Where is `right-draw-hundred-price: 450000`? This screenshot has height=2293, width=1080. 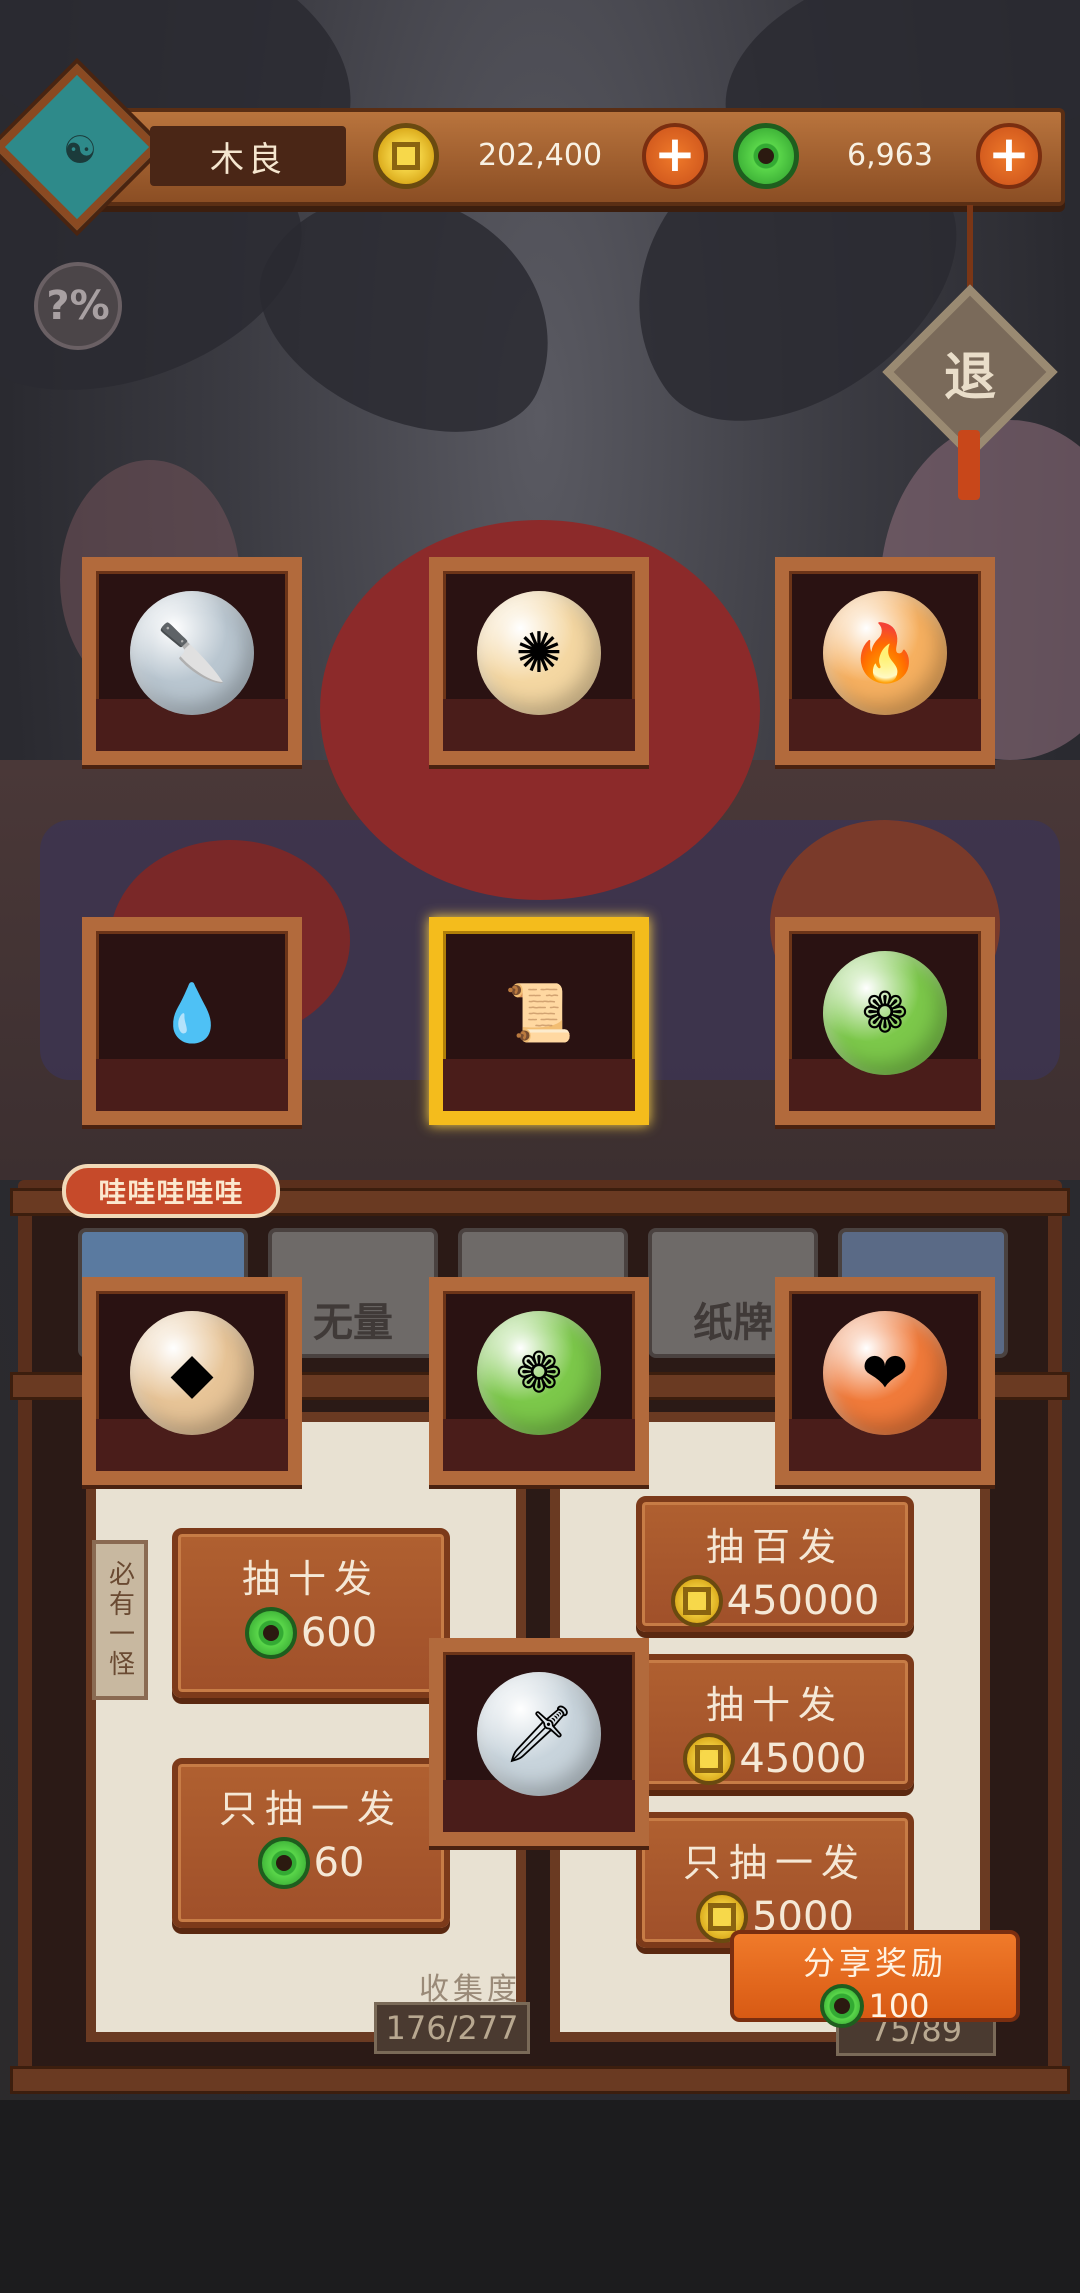 right-draw-hundred-price: 450000 is located at coordinates (803, 1601).